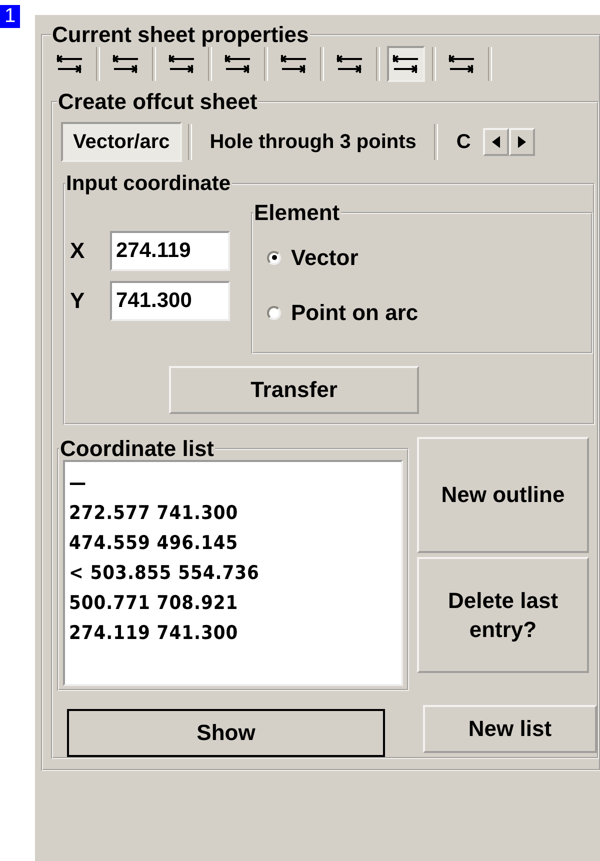 This screenshot has height=861, width=600. Describe the element at coordinates (503, 615) in the screenshot. I see `delete-entry-button: Delete last entry?` at that location.